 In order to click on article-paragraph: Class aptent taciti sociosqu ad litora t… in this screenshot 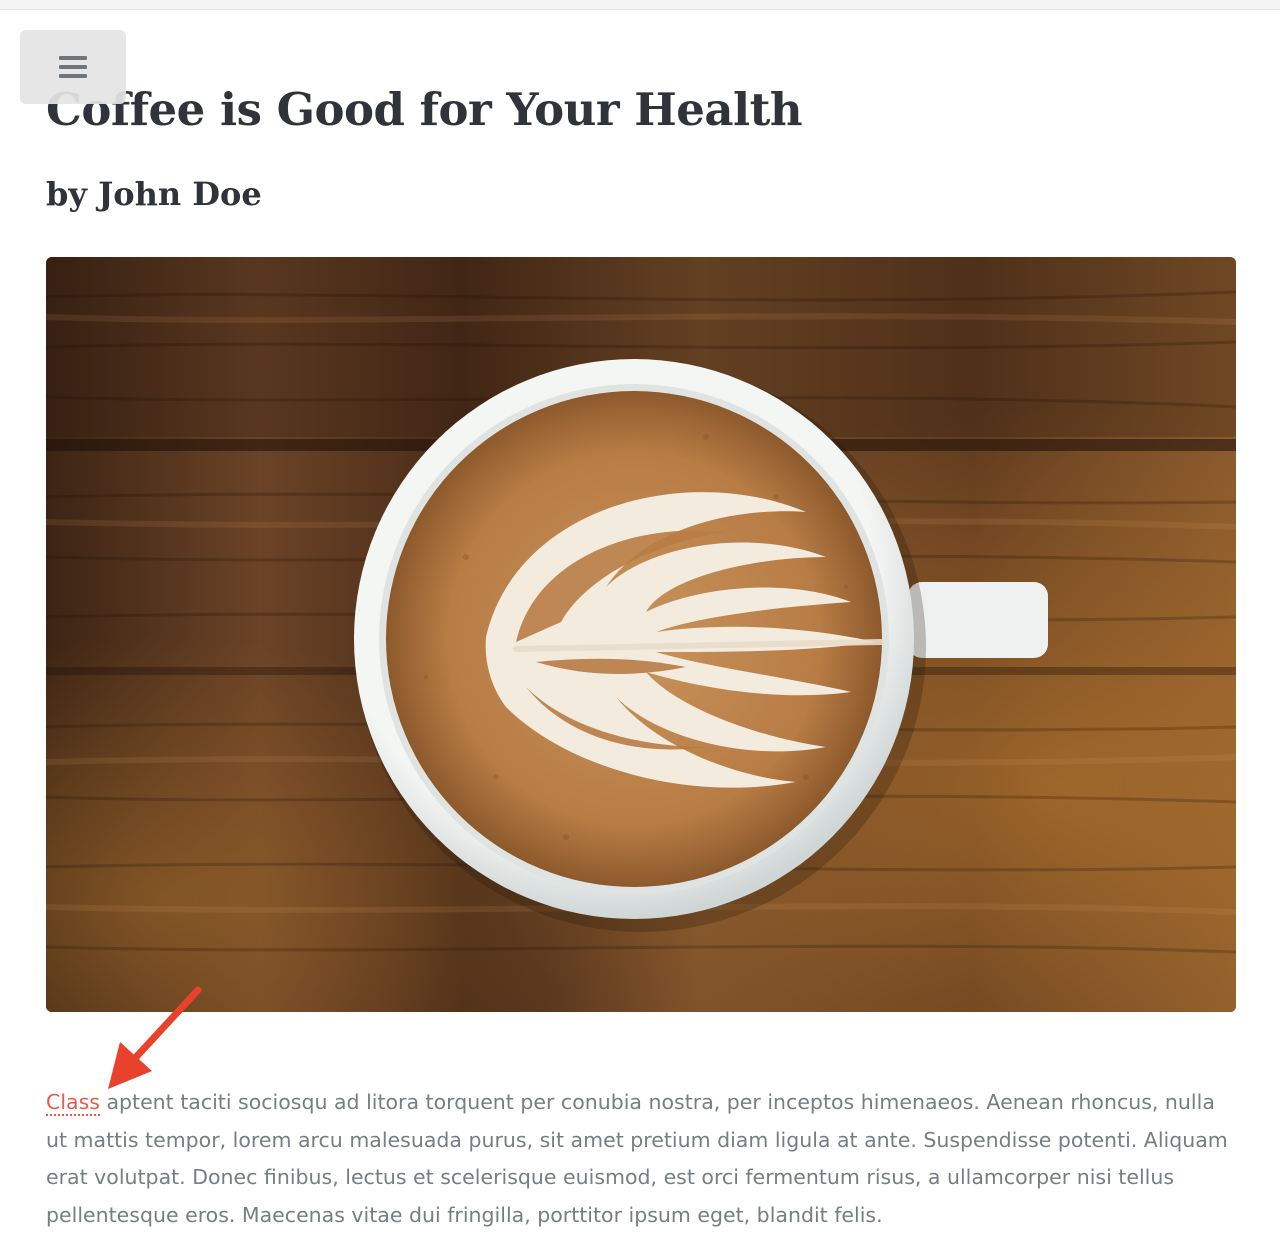, I will do `click(643, 1159)`.